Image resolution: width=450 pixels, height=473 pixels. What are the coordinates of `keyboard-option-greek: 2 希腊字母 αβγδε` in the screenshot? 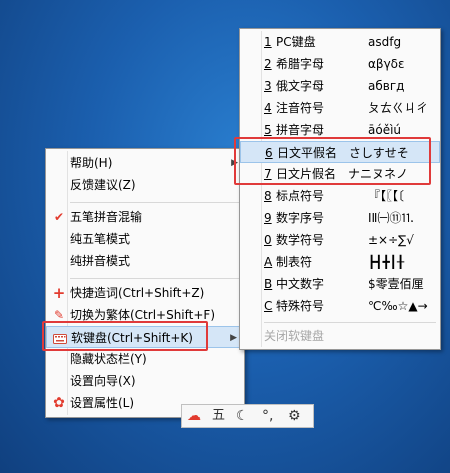 It's located at (340, 64).